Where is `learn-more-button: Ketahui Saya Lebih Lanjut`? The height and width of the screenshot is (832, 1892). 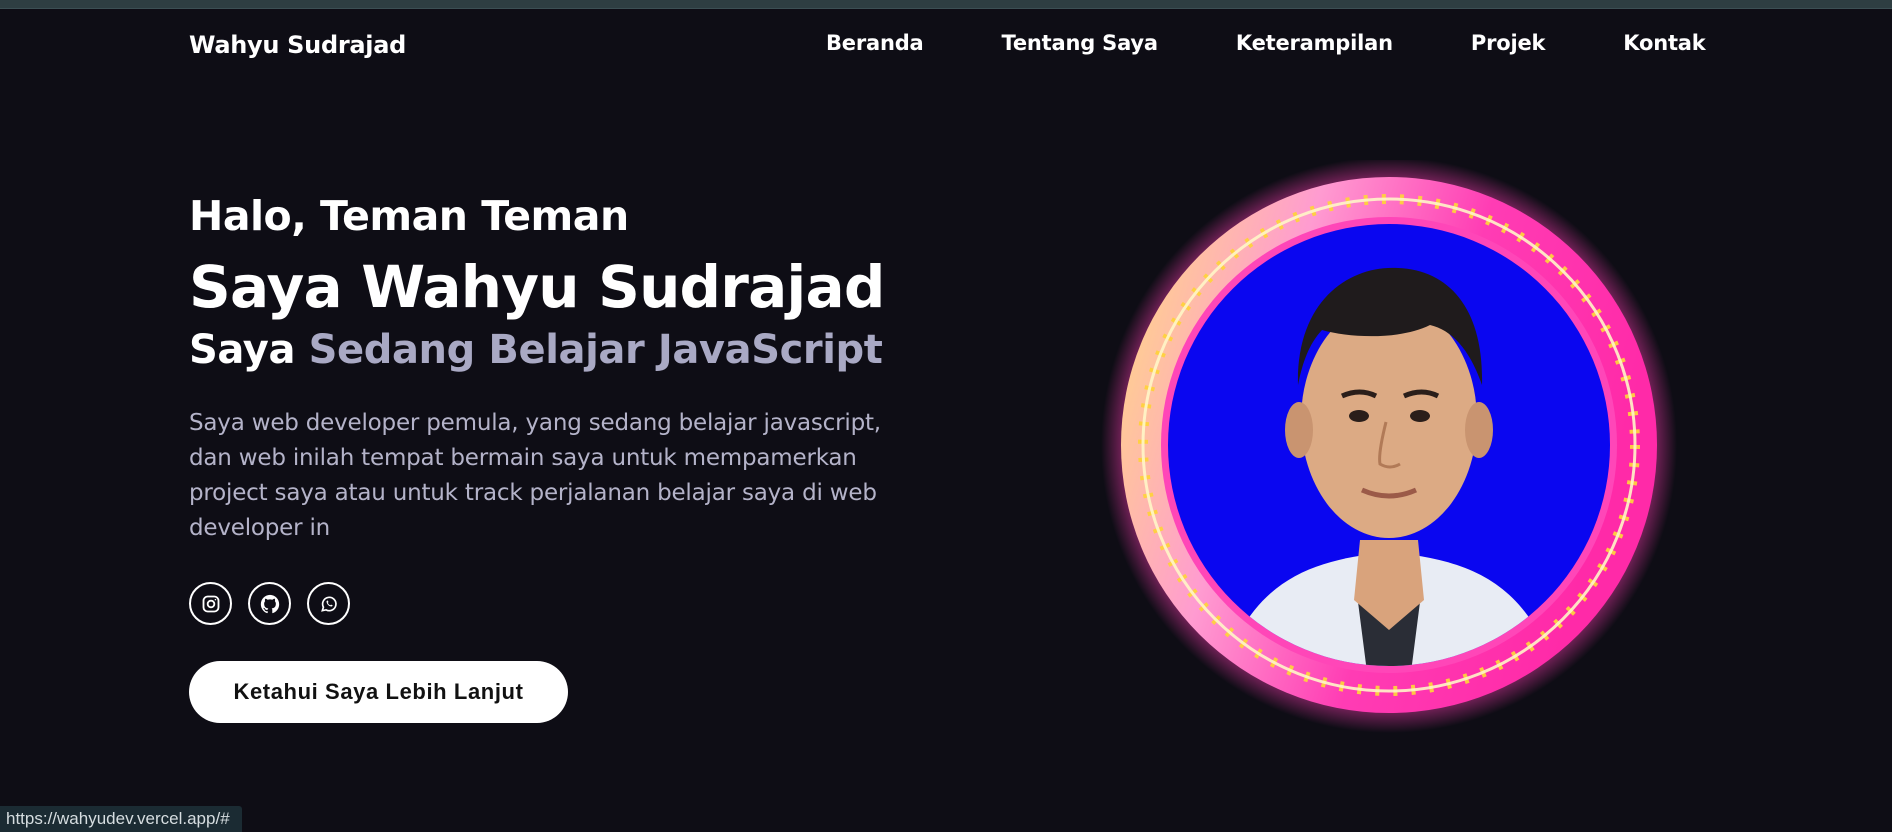 learn-more-button: Ketahui Saya Lebih Lanjut is located at coordinates (378, 692).